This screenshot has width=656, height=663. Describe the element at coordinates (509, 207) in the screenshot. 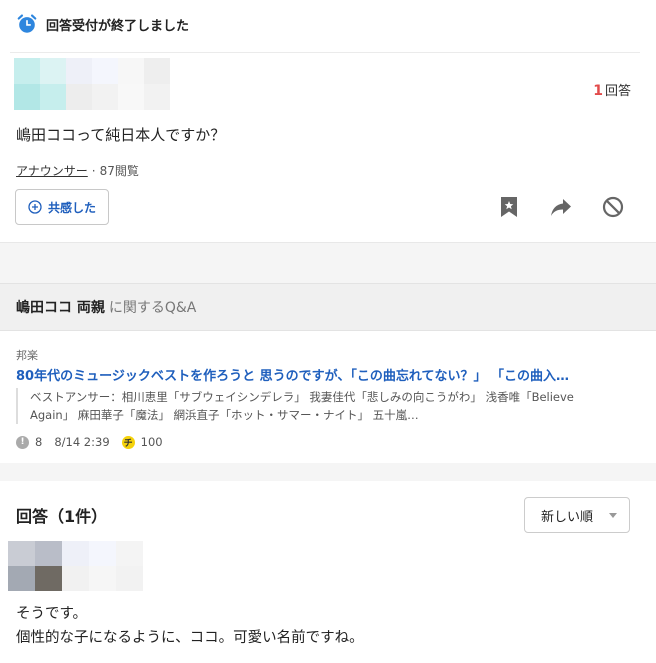

I see `bookmark-icon` at that location.